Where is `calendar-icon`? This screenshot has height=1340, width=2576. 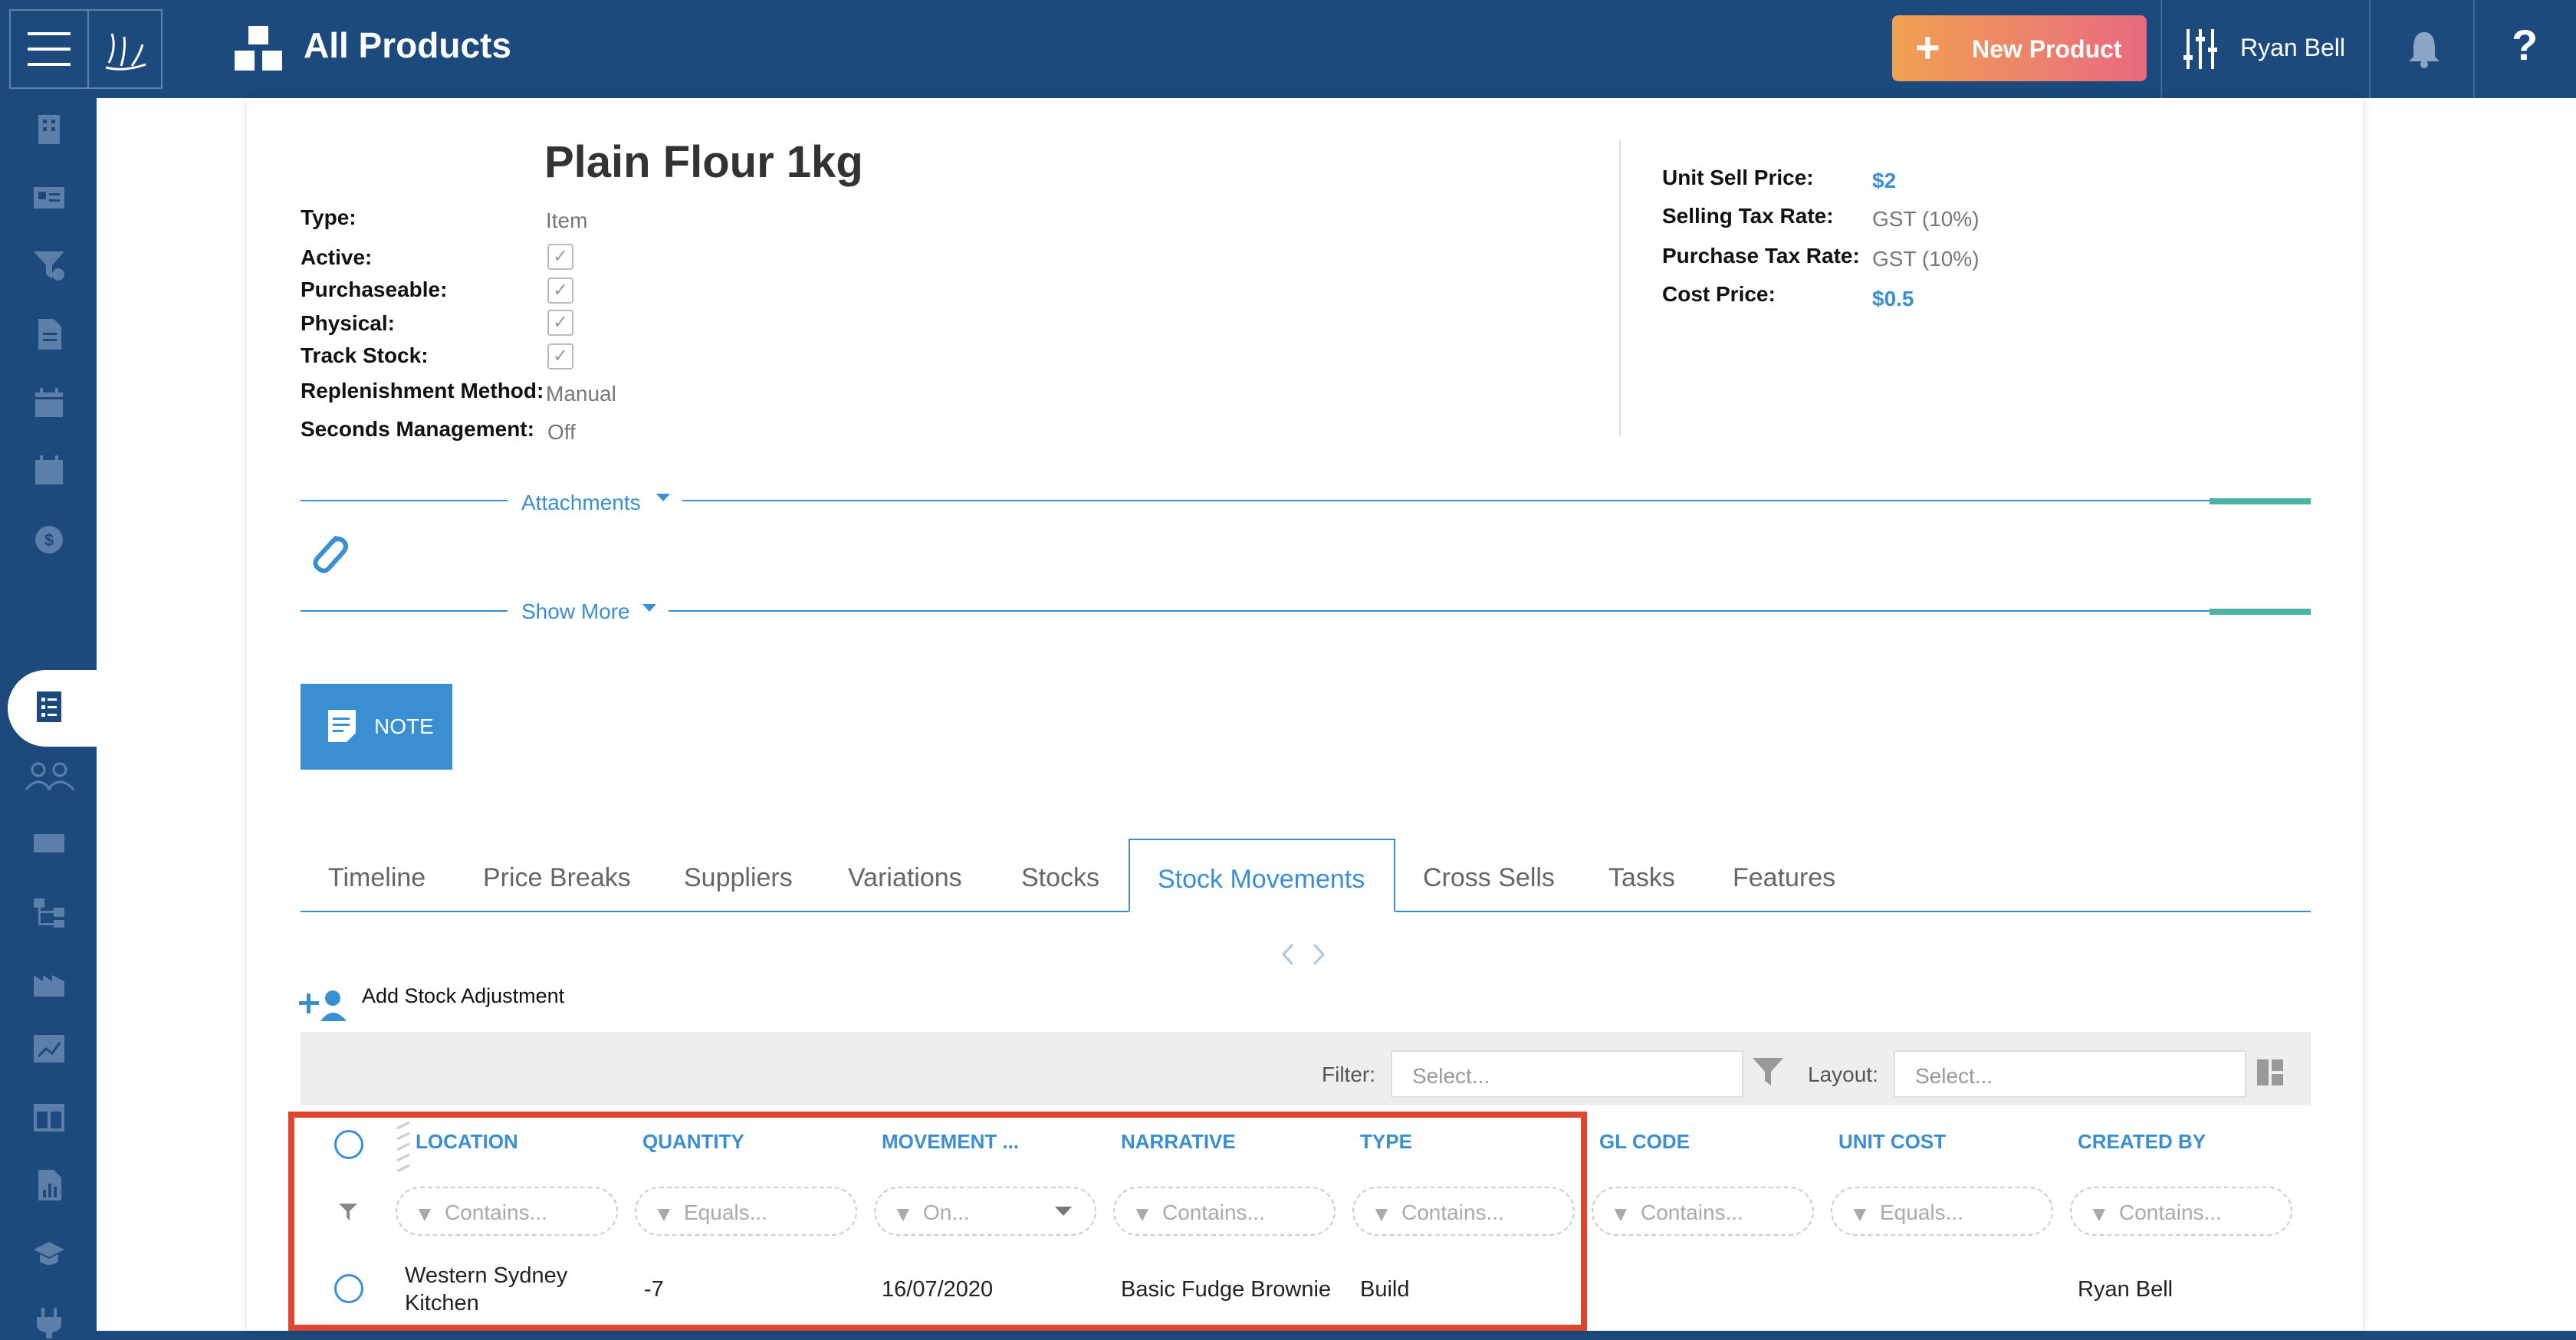 calendar-icon is located at coordinates (49, 403).